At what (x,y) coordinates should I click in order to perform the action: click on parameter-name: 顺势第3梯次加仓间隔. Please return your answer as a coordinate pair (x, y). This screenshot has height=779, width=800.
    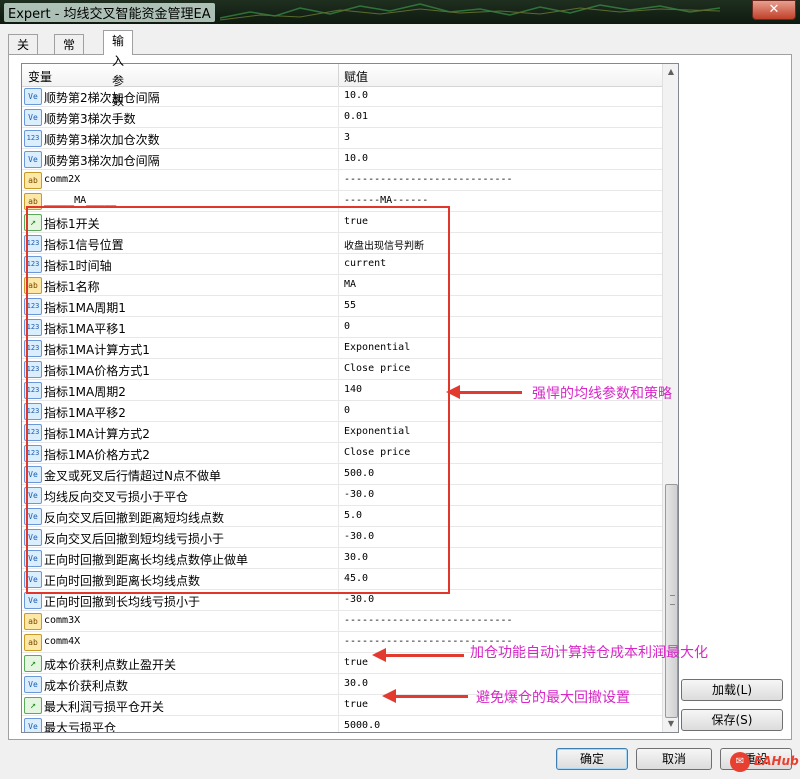
    Looking at the image, I should click on (102, 161).